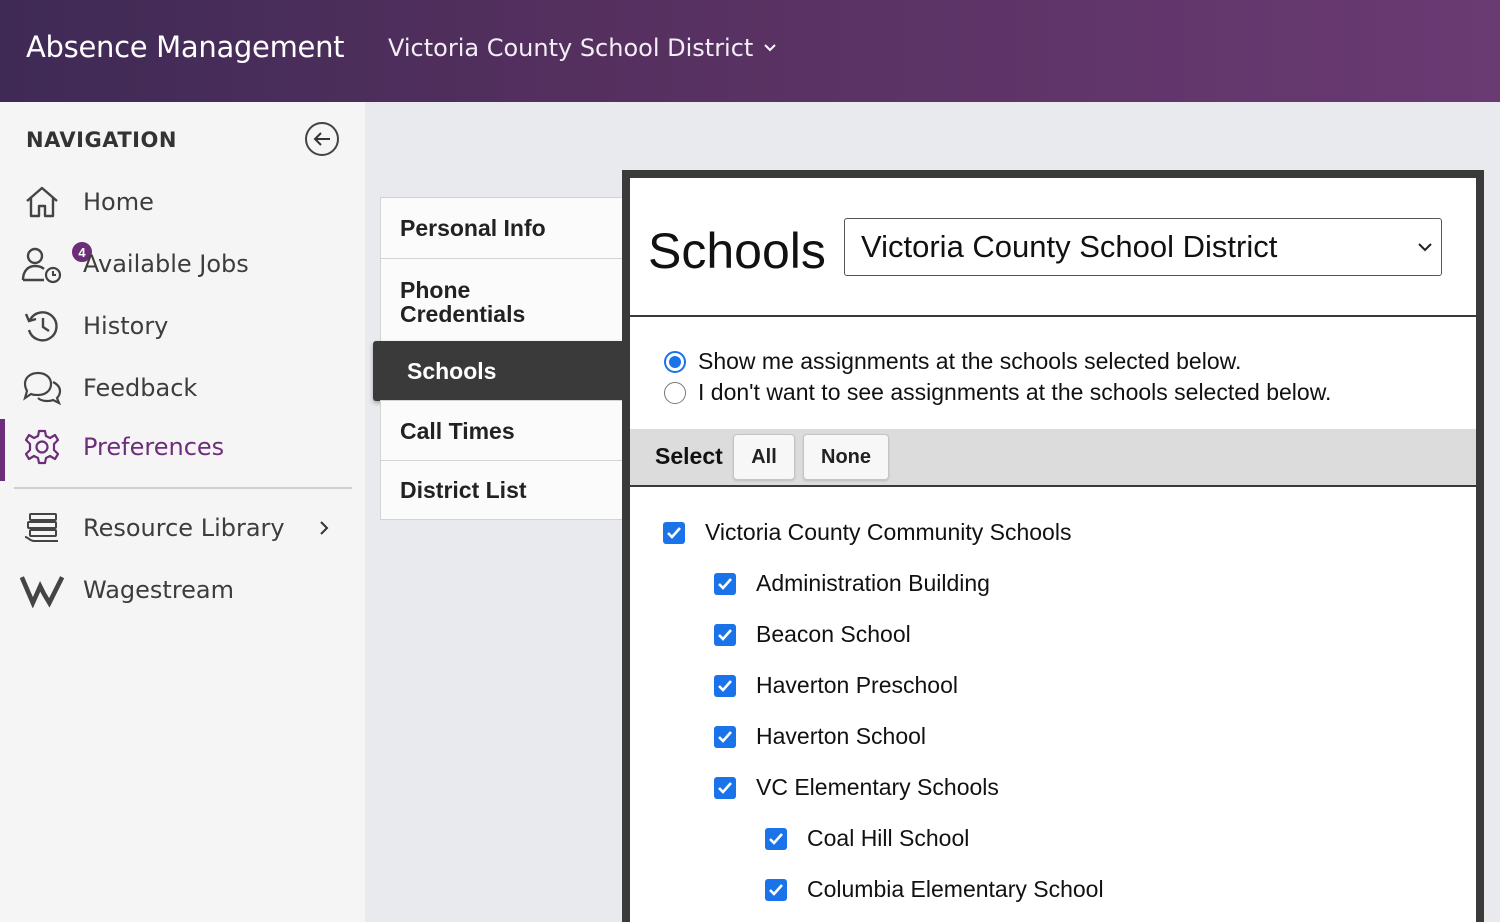 This screenshot has height=922, width=1500. Describe the element at coordinates (888, 838) in the screenshot. I see `school-name: Coal Hill School` at that location.